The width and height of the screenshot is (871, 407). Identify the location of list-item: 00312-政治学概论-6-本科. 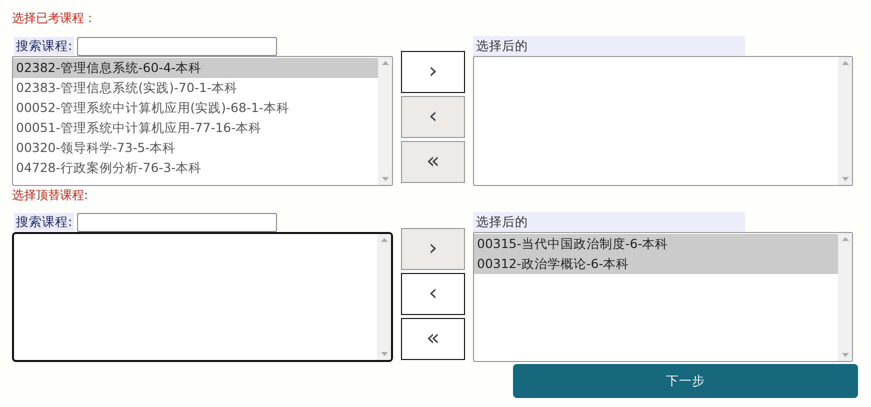
(656, 264).